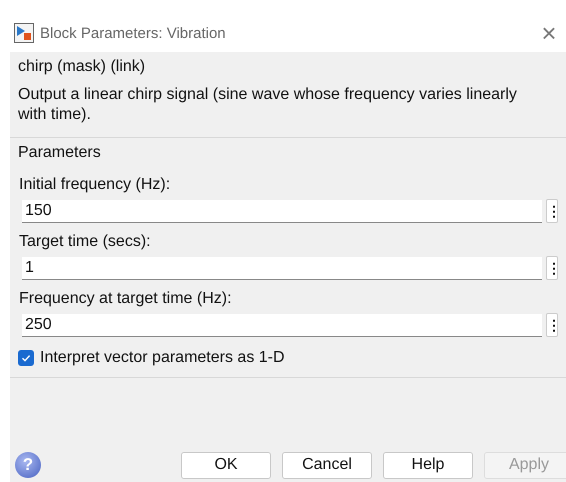 This screenshot has width=566, height=482. What do you see at coordinates (24, 33) in the screenshot?
I see `simulink-block-icon` at bounding box center [24, 33].